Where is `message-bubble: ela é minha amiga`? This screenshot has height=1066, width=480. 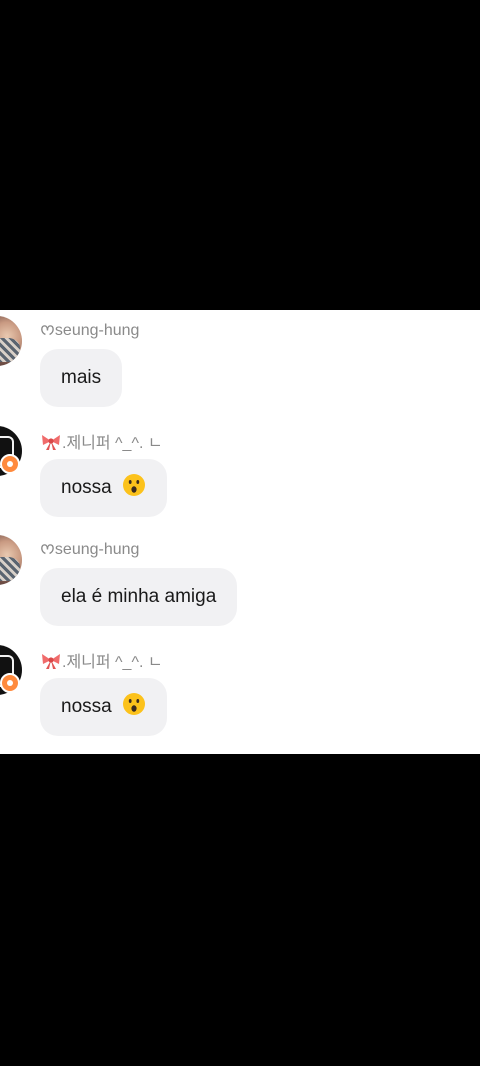
message-bubble: ela é minha amiga is located at coordinates (139, 597).